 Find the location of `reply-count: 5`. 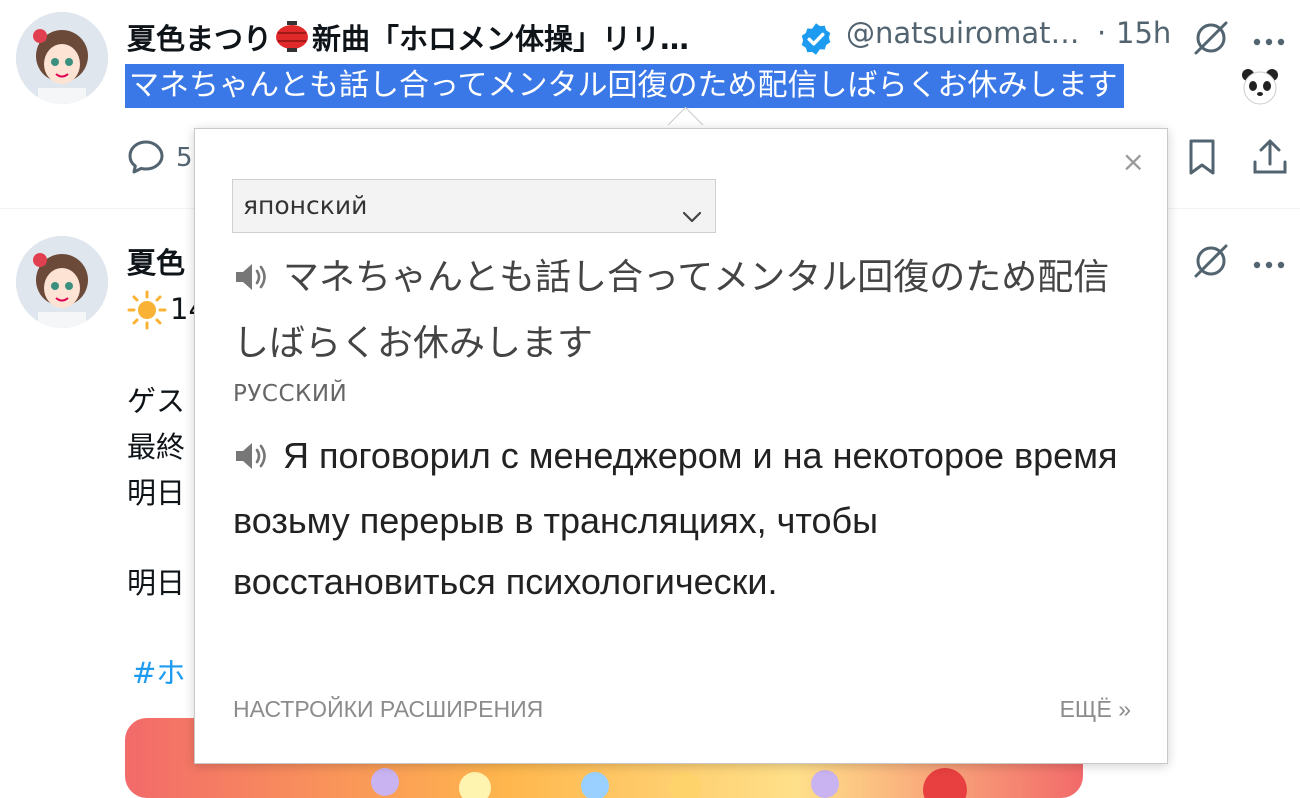

reply-count: 5 is located at coordinates (184, 158).